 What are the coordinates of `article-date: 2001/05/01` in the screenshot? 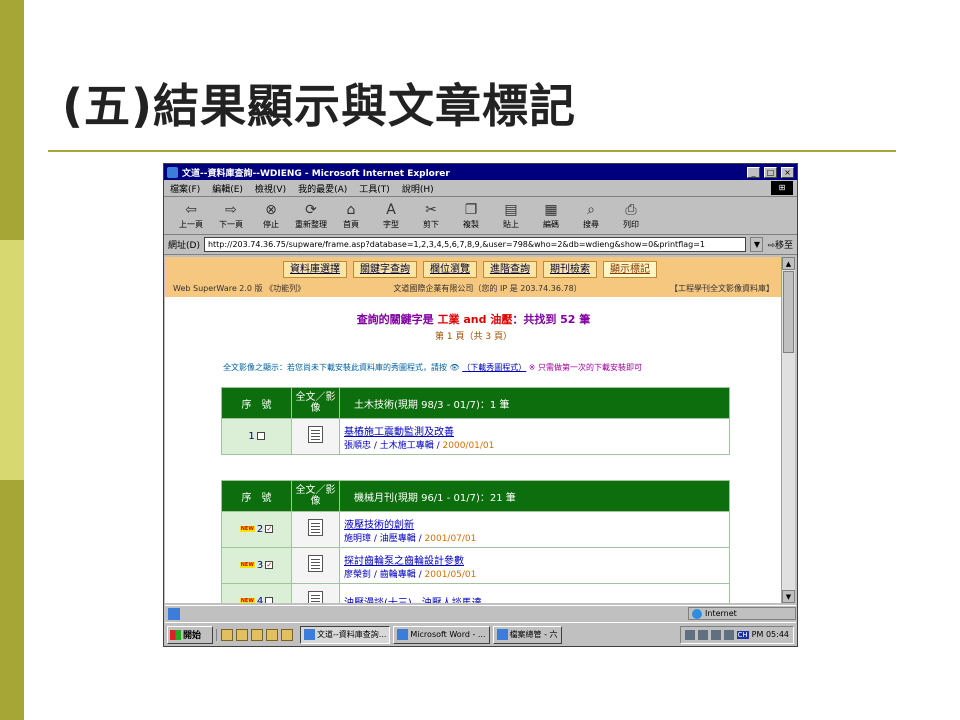 It's located at (450, 574).